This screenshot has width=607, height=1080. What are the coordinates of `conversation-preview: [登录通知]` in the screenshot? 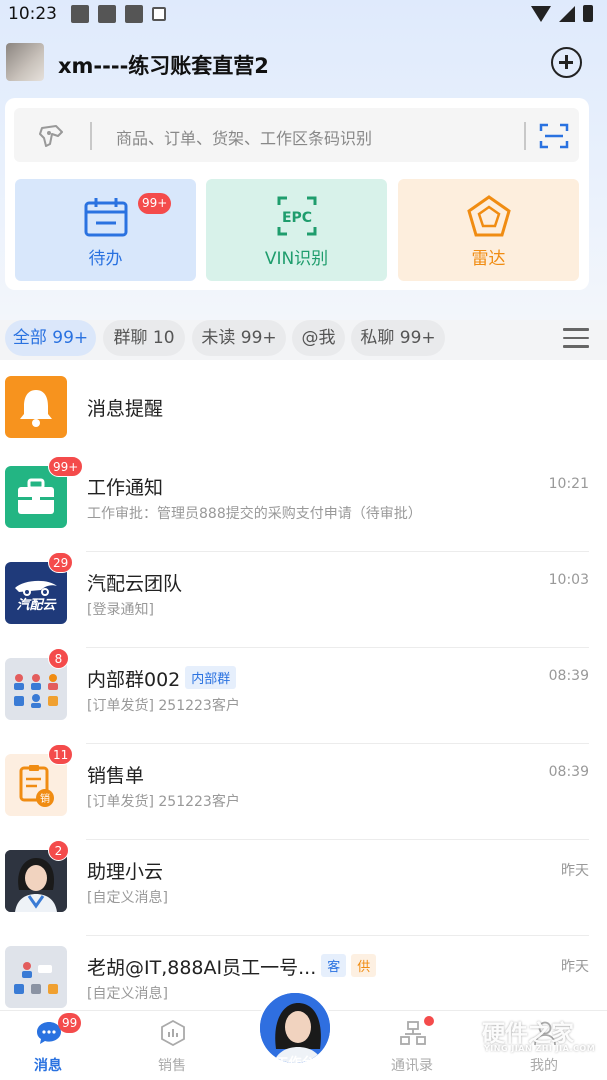 It's located at (120, 610).